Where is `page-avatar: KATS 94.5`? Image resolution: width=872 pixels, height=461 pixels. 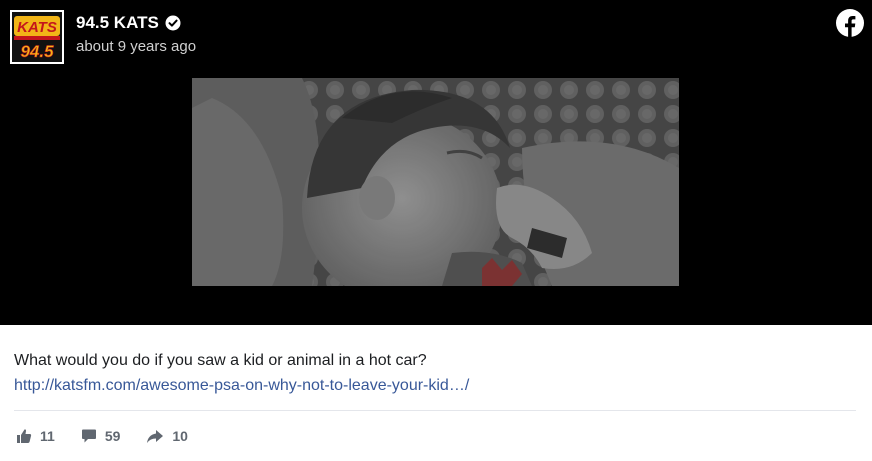
page-avatar: KATS 94.5 is located at coordinates (37, 37).